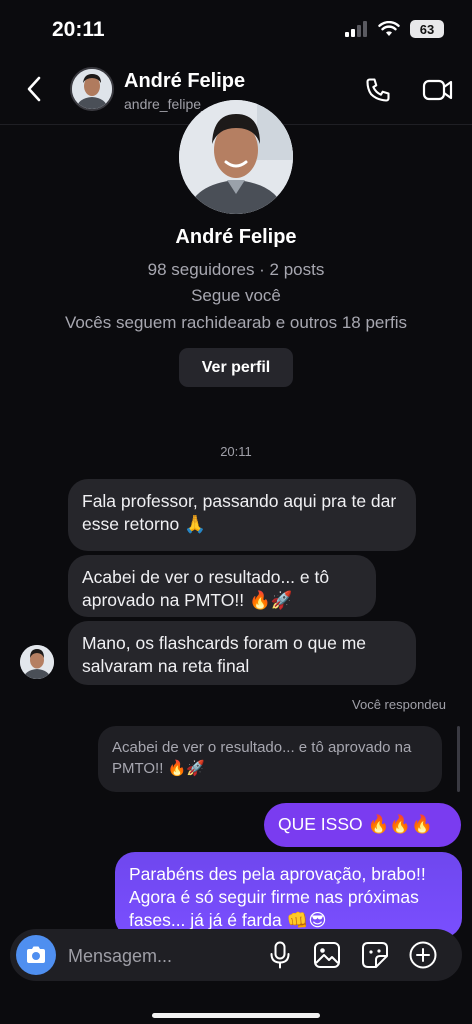 This screenshot has height=1024, width=472. Describe the element at coordinates (399, 704) in the screenshot. I see `you-replied-label: Você respondeu` at that location.